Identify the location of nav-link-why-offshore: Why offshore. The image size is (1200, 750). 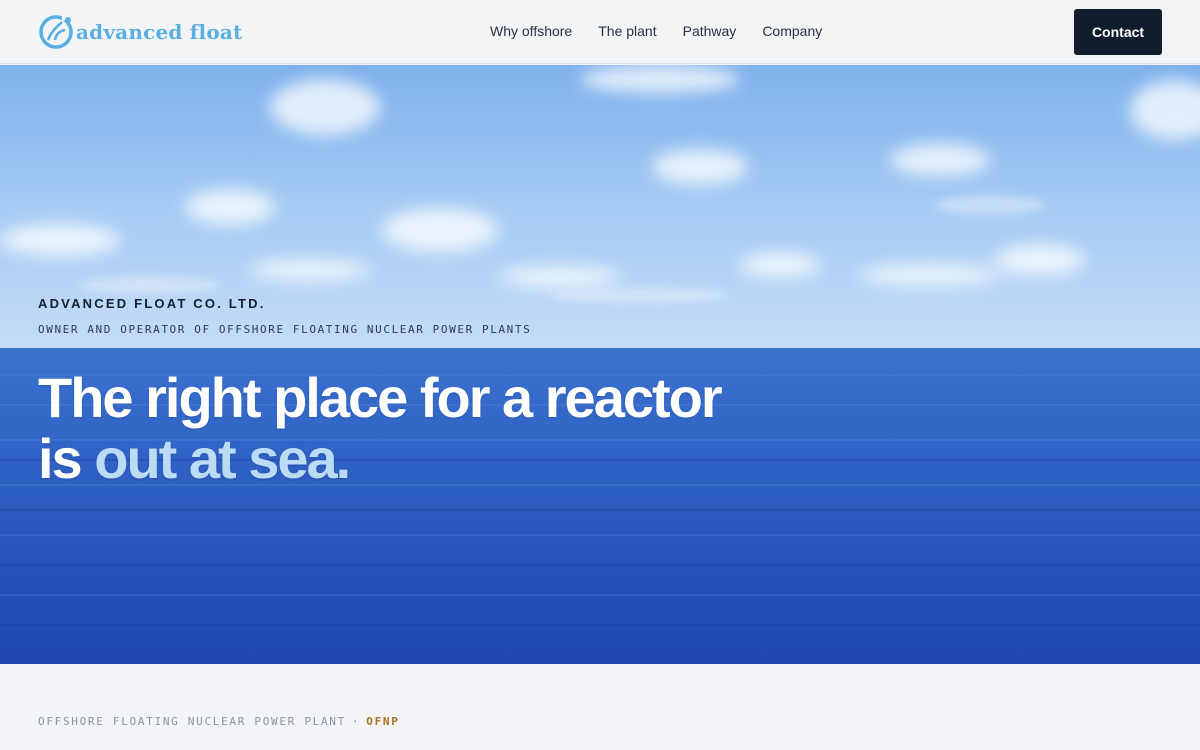
(531, 31).